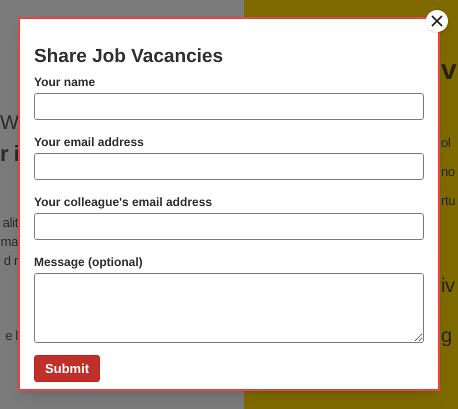 This screenshot has width=458, height=409. I want to click on background-text: iv, so click(447, 286).